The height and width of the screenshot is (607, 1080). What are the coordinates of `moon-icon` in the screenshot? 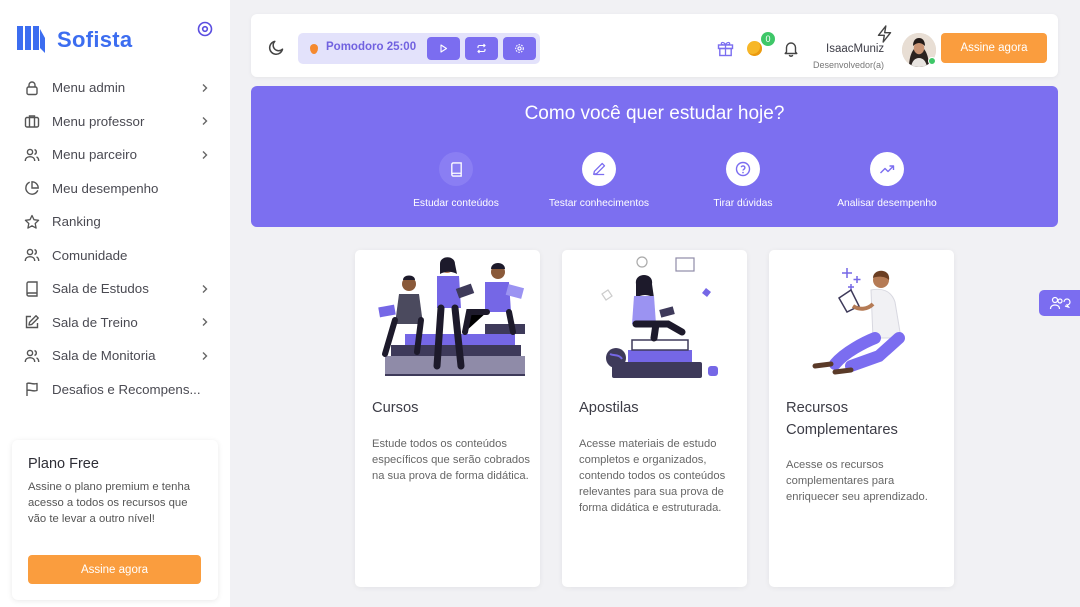 It's located at (276, 47).